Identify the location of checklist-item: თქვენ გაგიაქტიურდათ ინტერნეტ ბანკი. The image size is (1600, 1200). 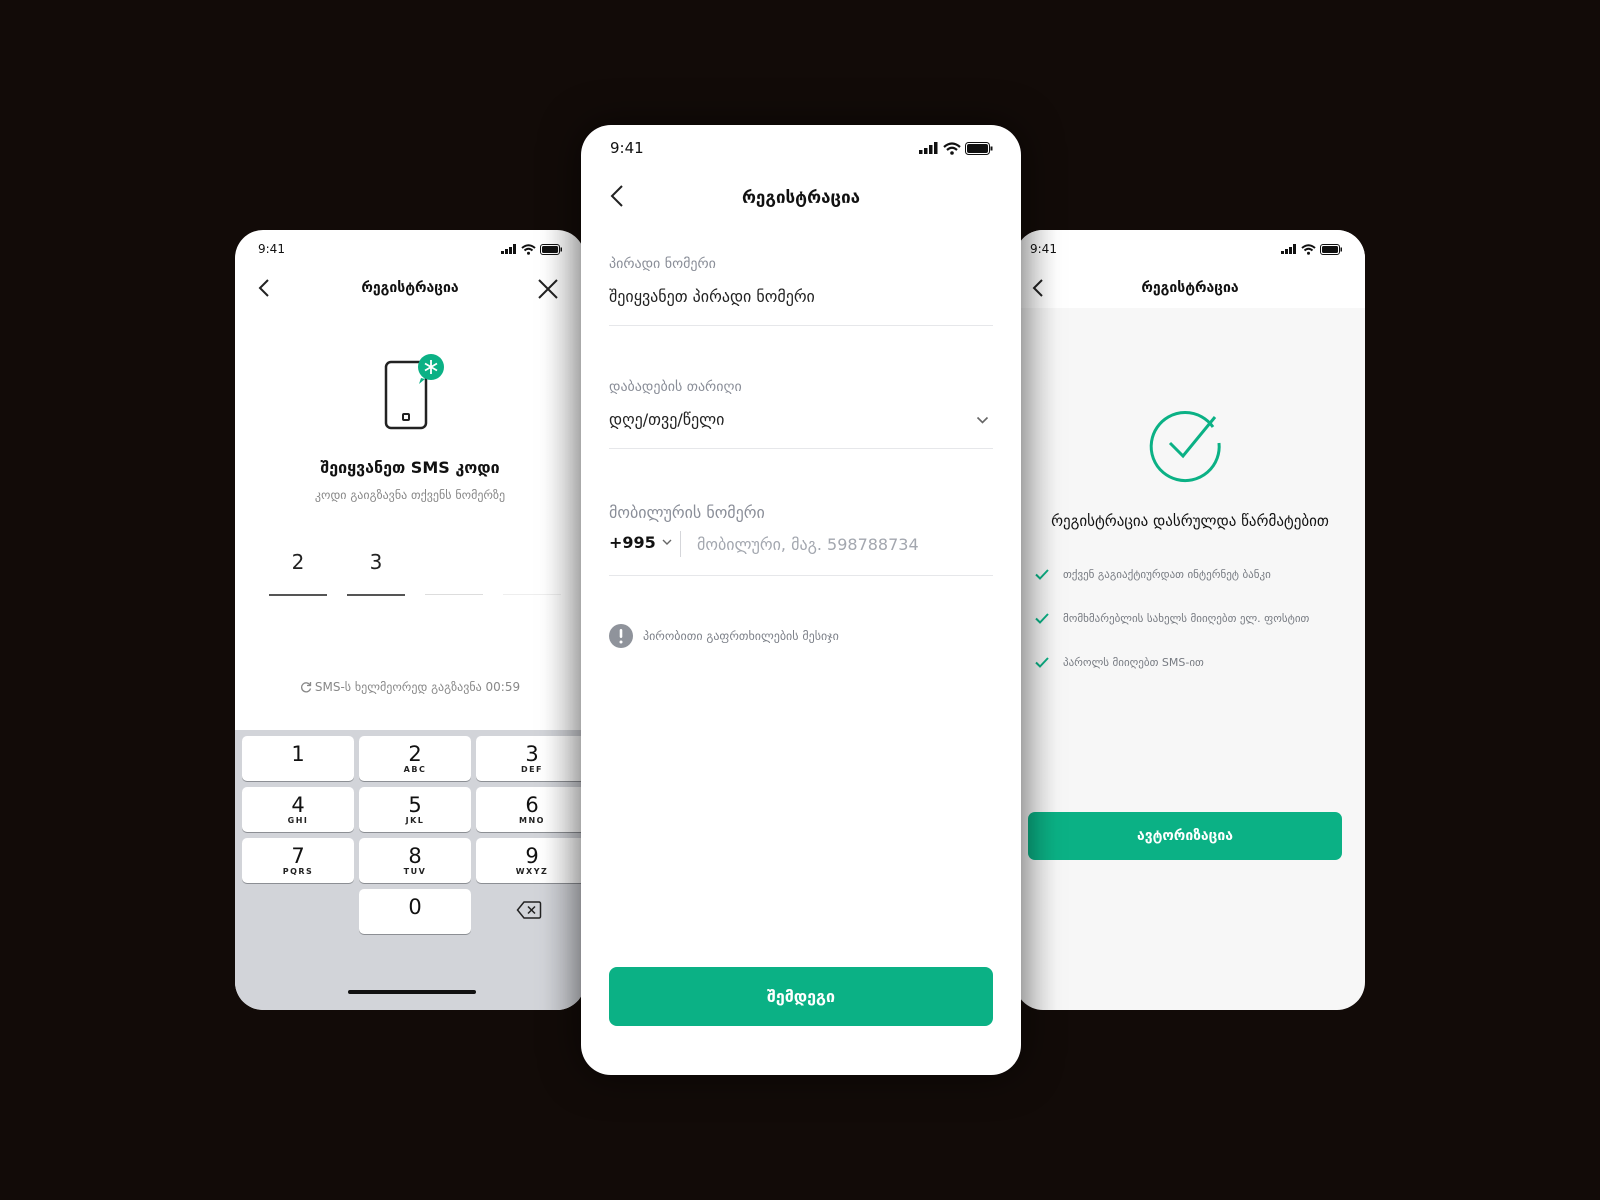
(1153, 574).